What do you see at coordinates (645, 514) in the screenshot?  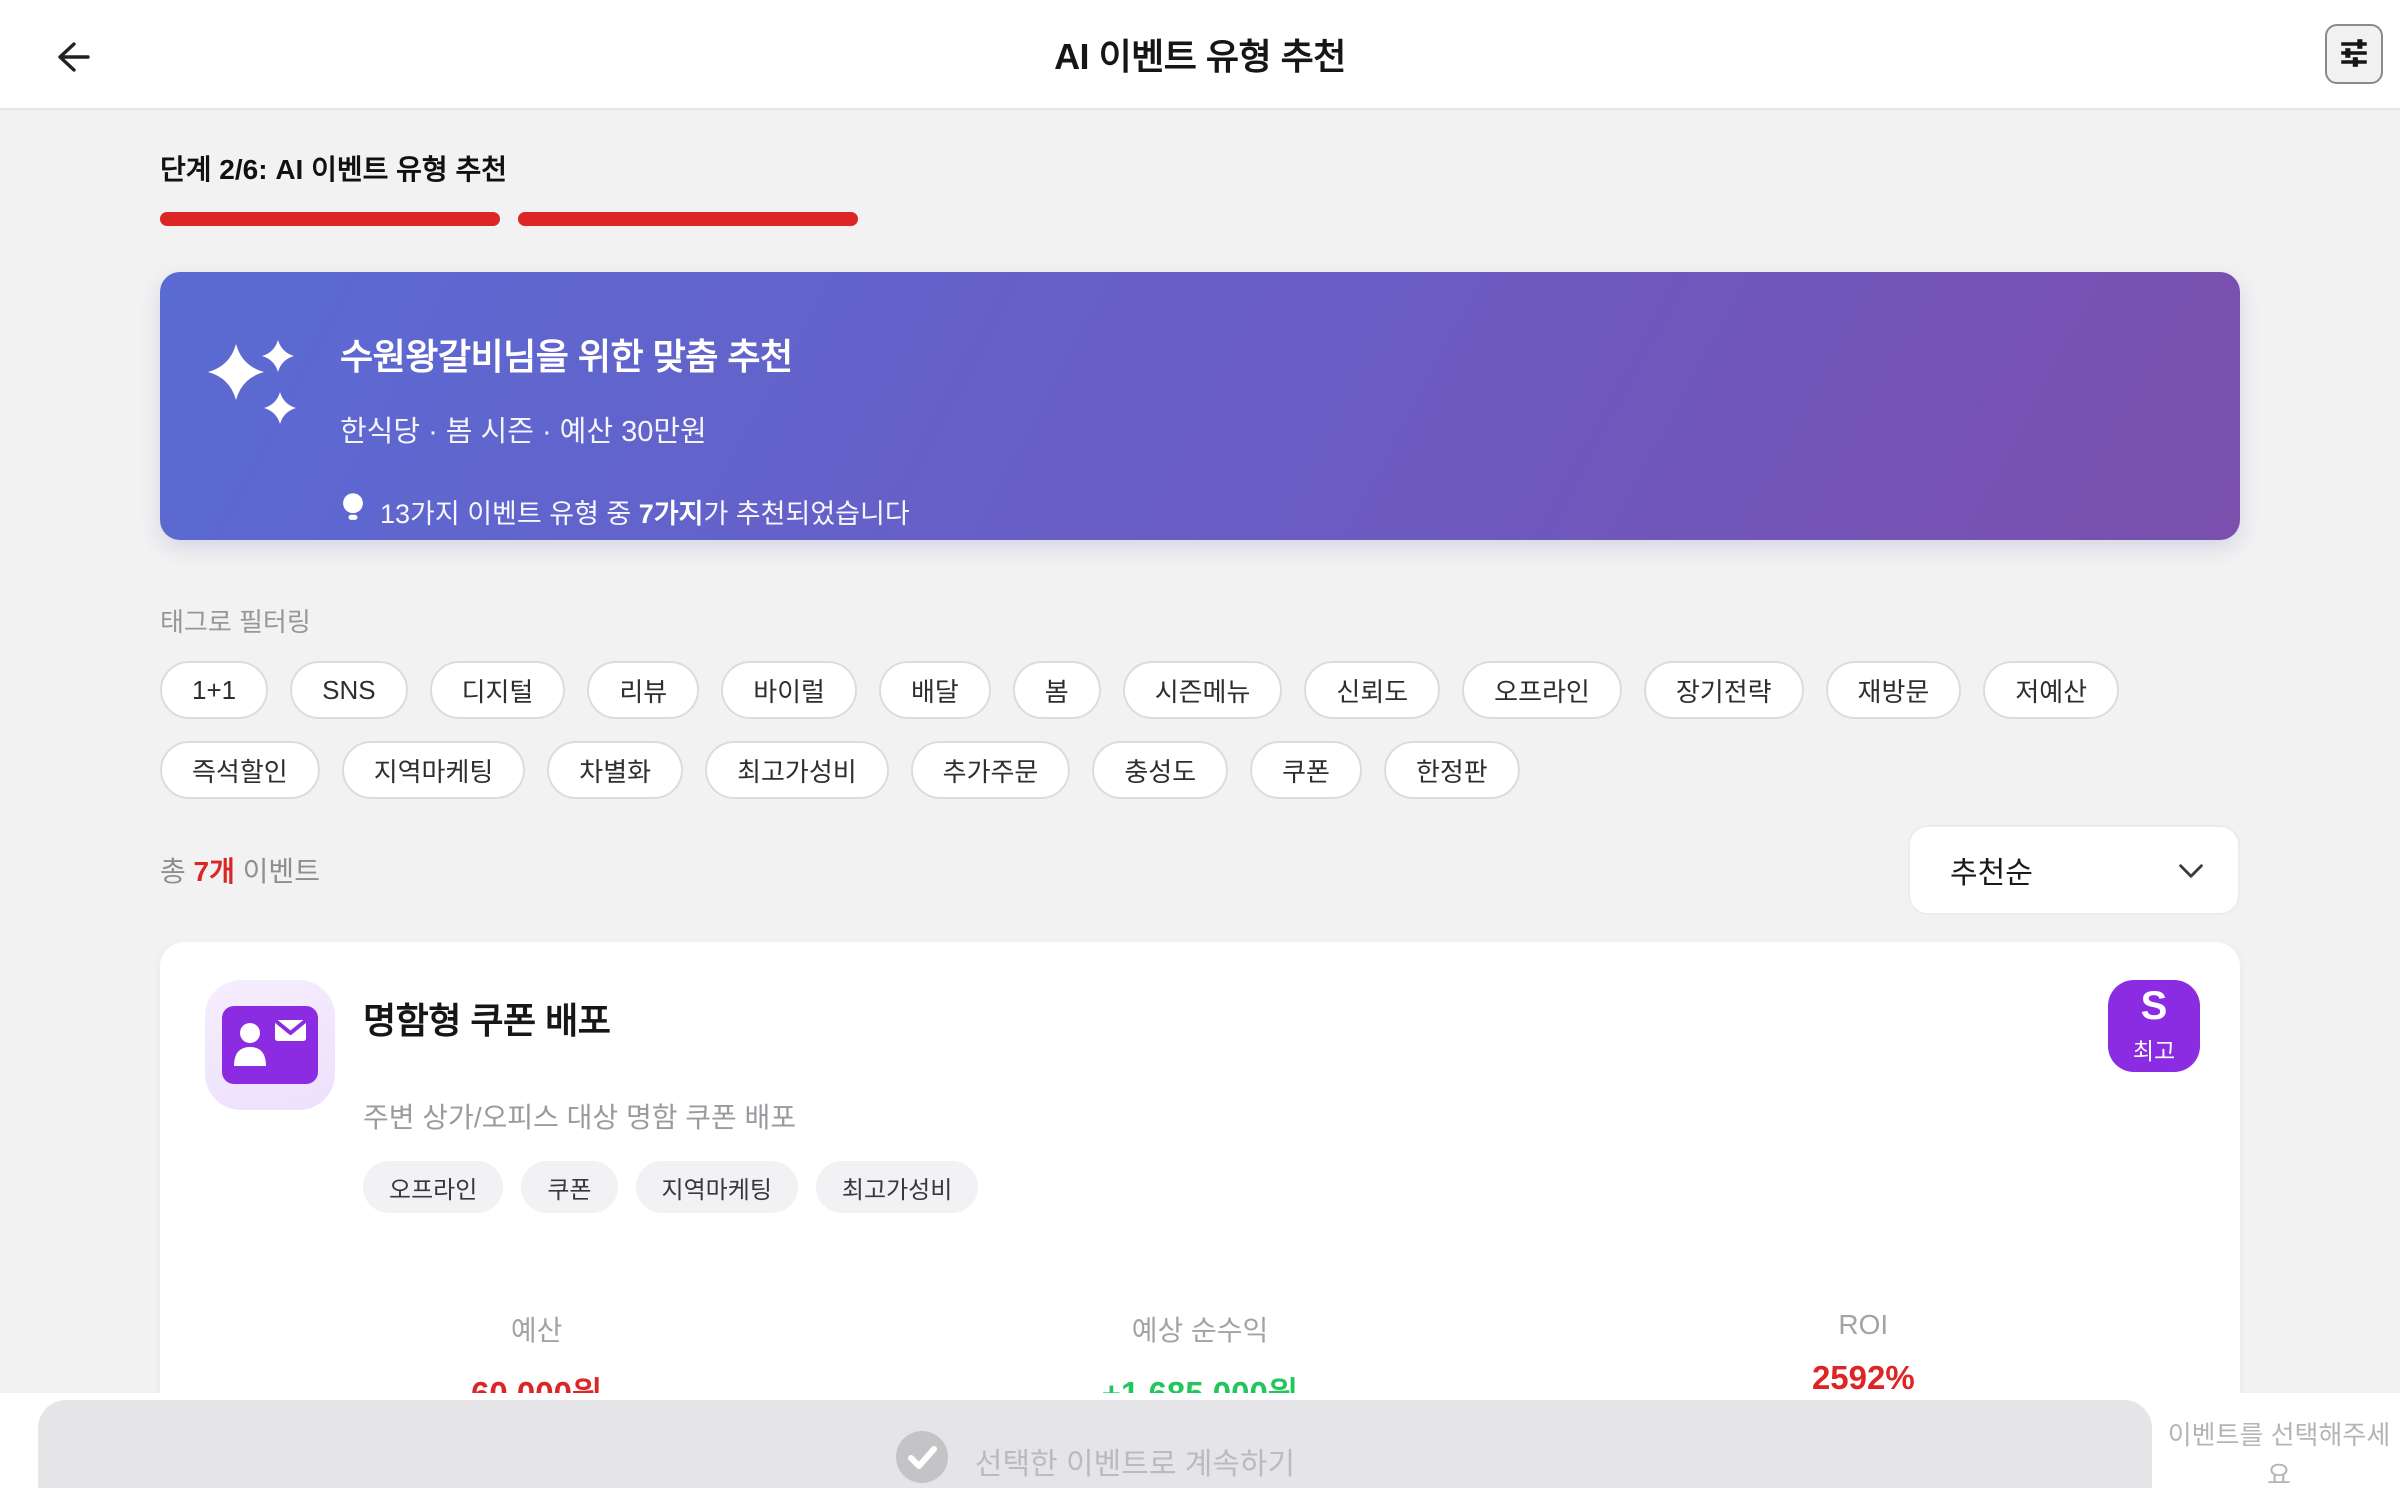 I see `banner-info-text: 13가지 이벤트 유형 중 7가지가 추천되었습니다` at bounding box center [645, 514].